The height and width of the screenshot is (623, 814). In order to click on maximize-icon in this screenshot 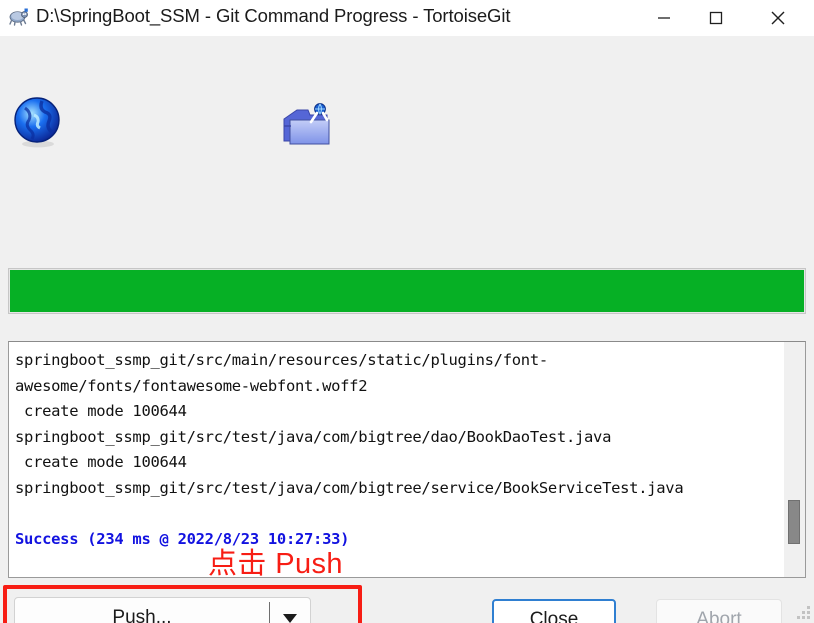, I will do `click(716, 18)`.